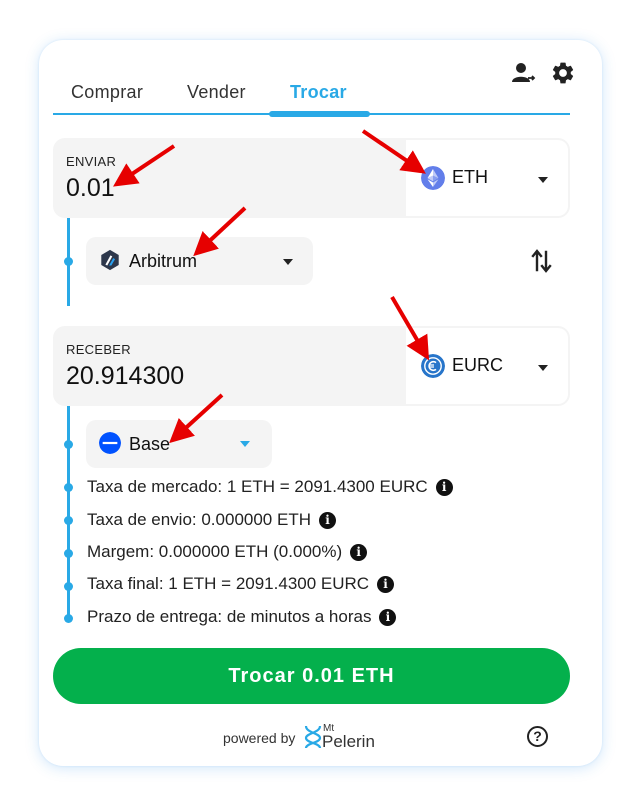 This screenshot has width=641, height=807. I want to click on swap-arrows-icon, so click(542, 261).